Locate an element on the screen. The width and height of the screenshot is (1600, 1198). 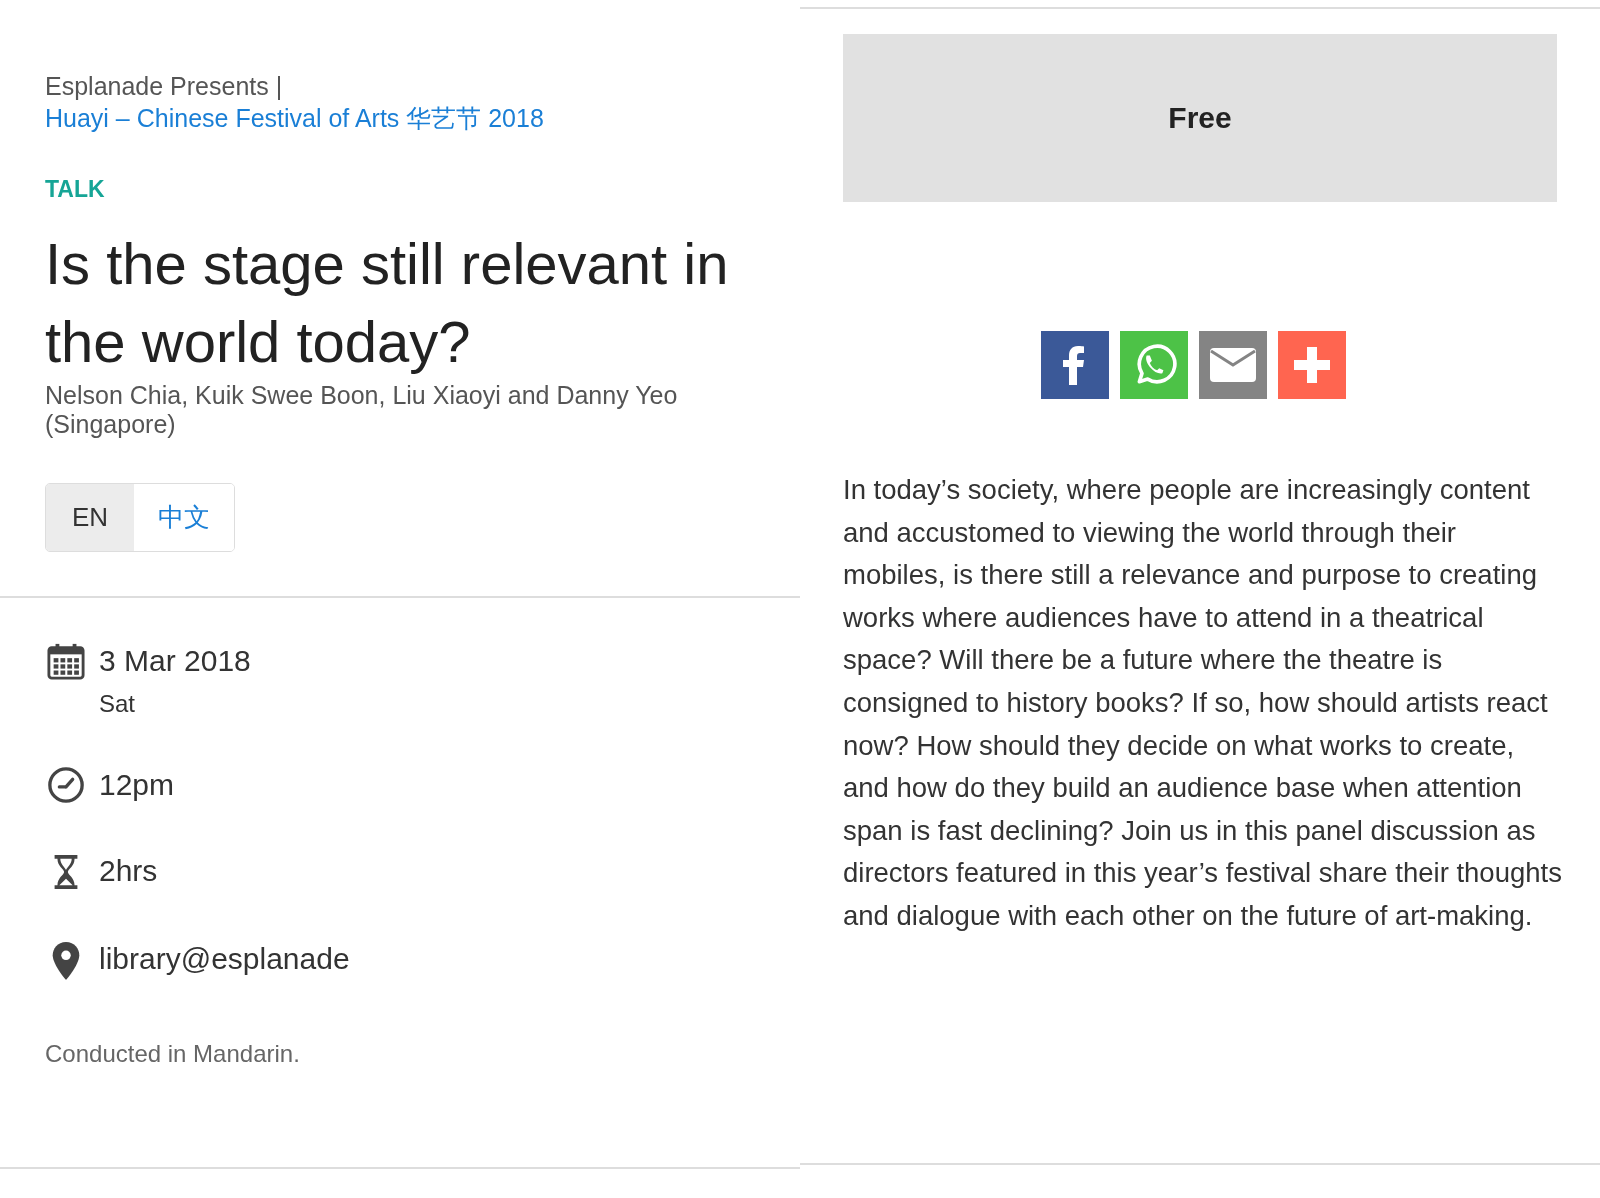
plus-icon is located at coordinates (1311, 365).